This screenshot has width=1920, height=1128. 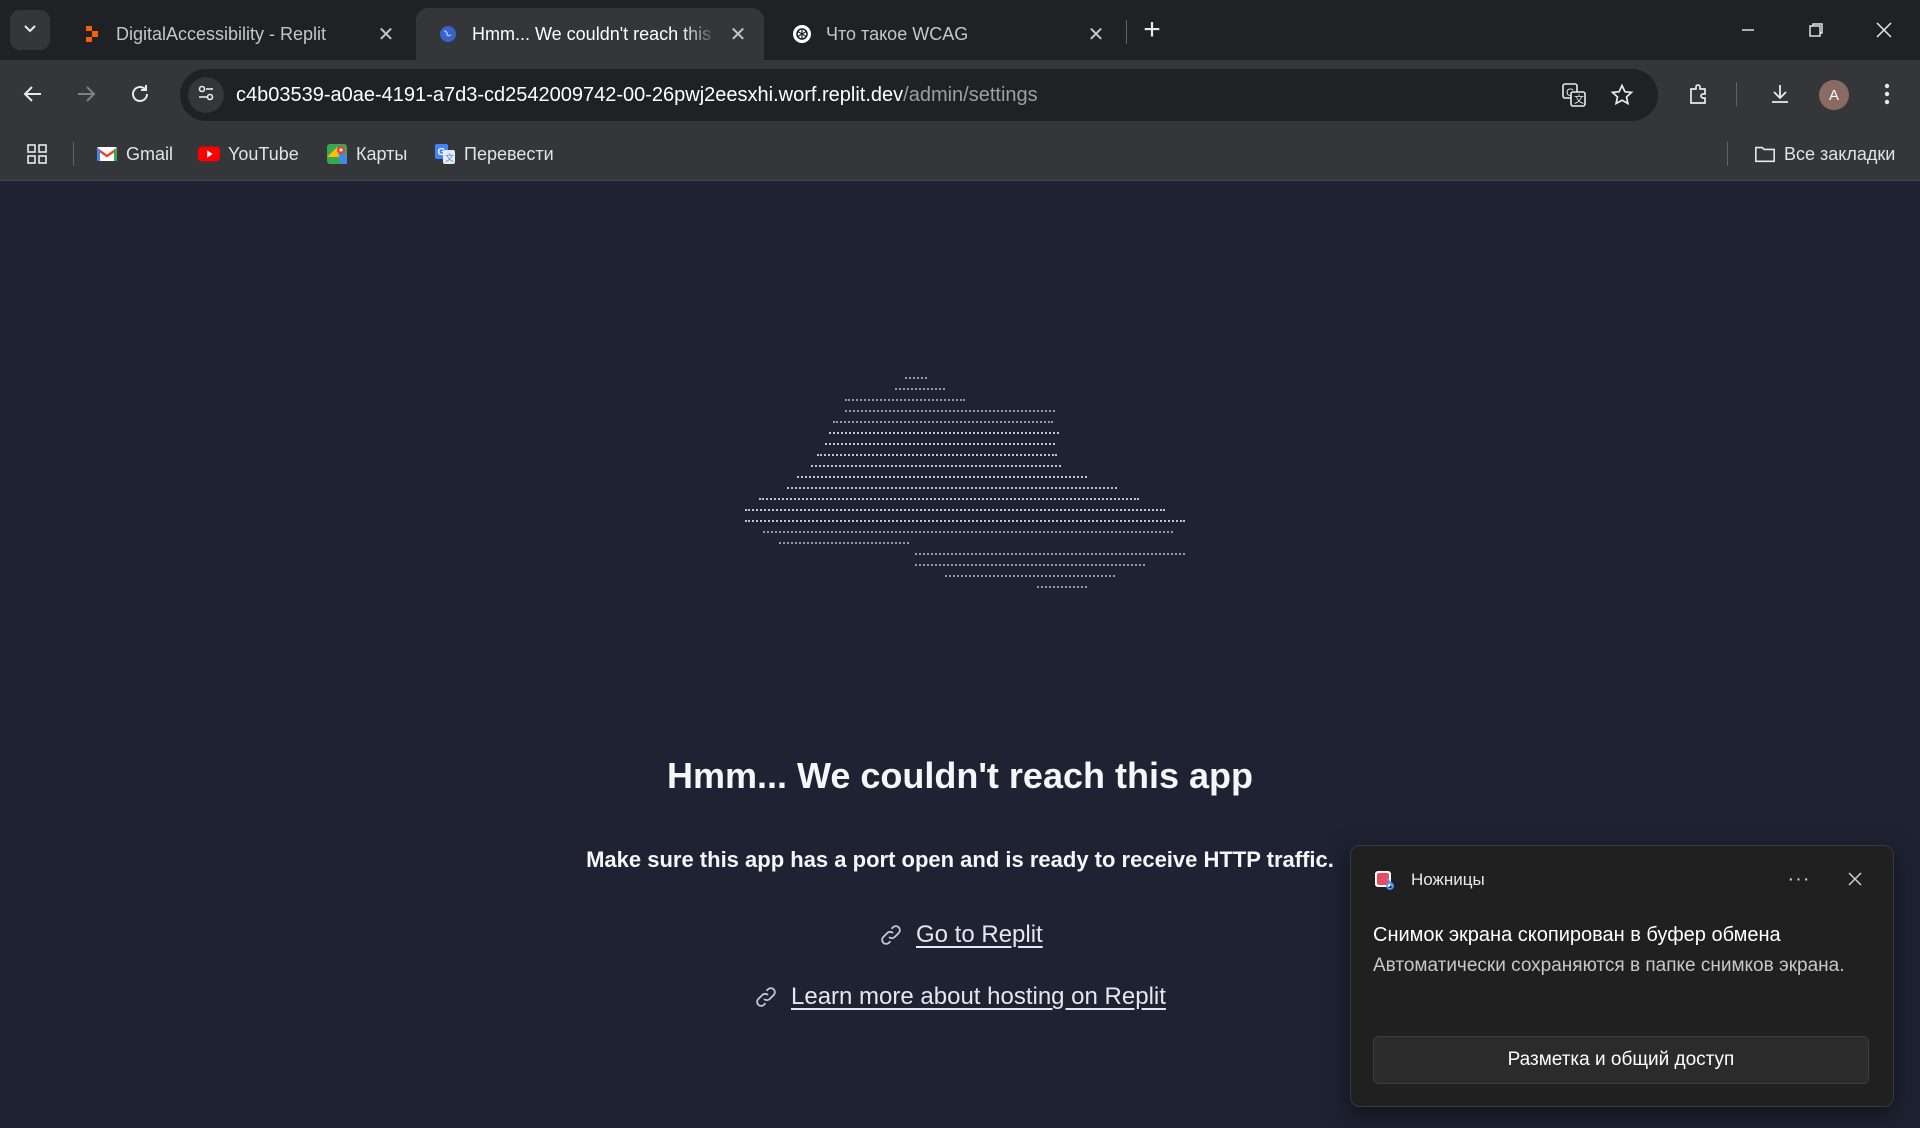 What do you see at coordinates (1448, 879) in the screenshot?
I see `toast-app-name: Ножницы` at bounding box center [1448, 879].